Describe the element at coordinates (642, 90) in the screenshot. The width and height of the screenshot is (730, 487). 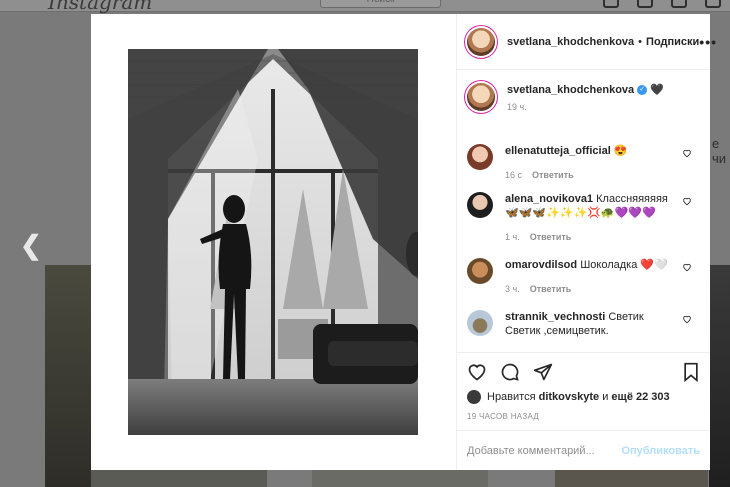
I see `verified-badge-icon: ✓` at that location.